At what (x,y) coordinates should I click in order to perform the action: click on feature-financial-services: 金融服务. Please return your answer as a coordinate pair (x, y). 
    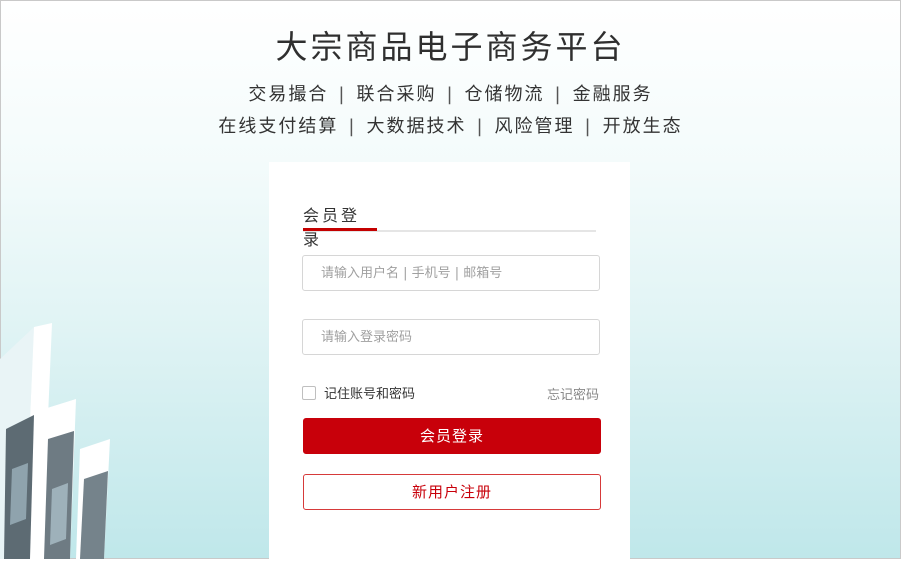
    Looking at the image, I should click on (612, 94).